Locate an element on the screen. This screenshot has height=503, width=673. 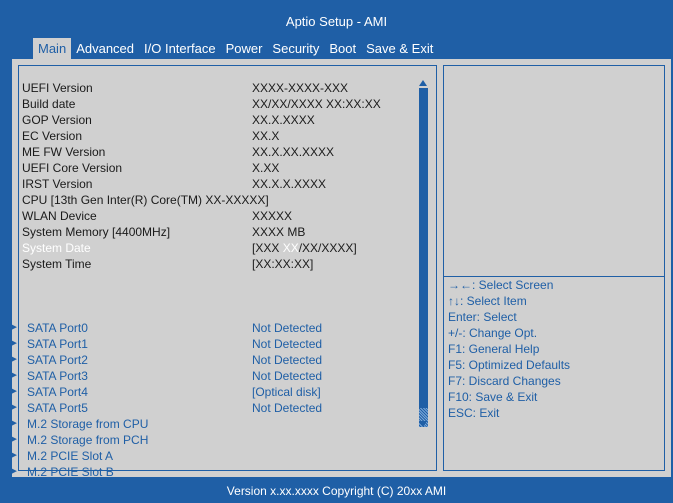
help-change-opt: +/-: Change Opt. is located at coordinates (493, 333).